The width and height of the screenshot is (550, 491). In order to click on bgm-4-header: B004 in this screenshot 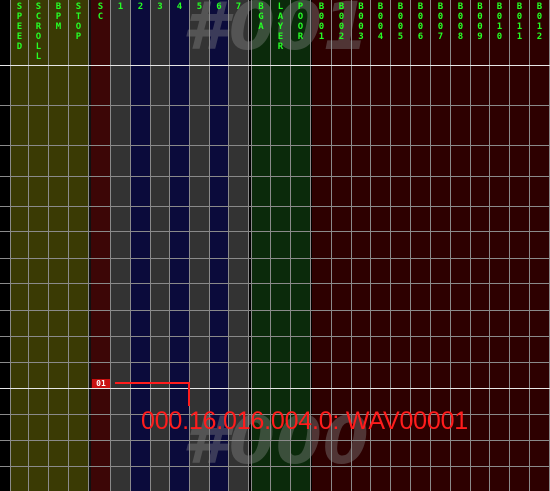, I will do `click(380, 22)`.